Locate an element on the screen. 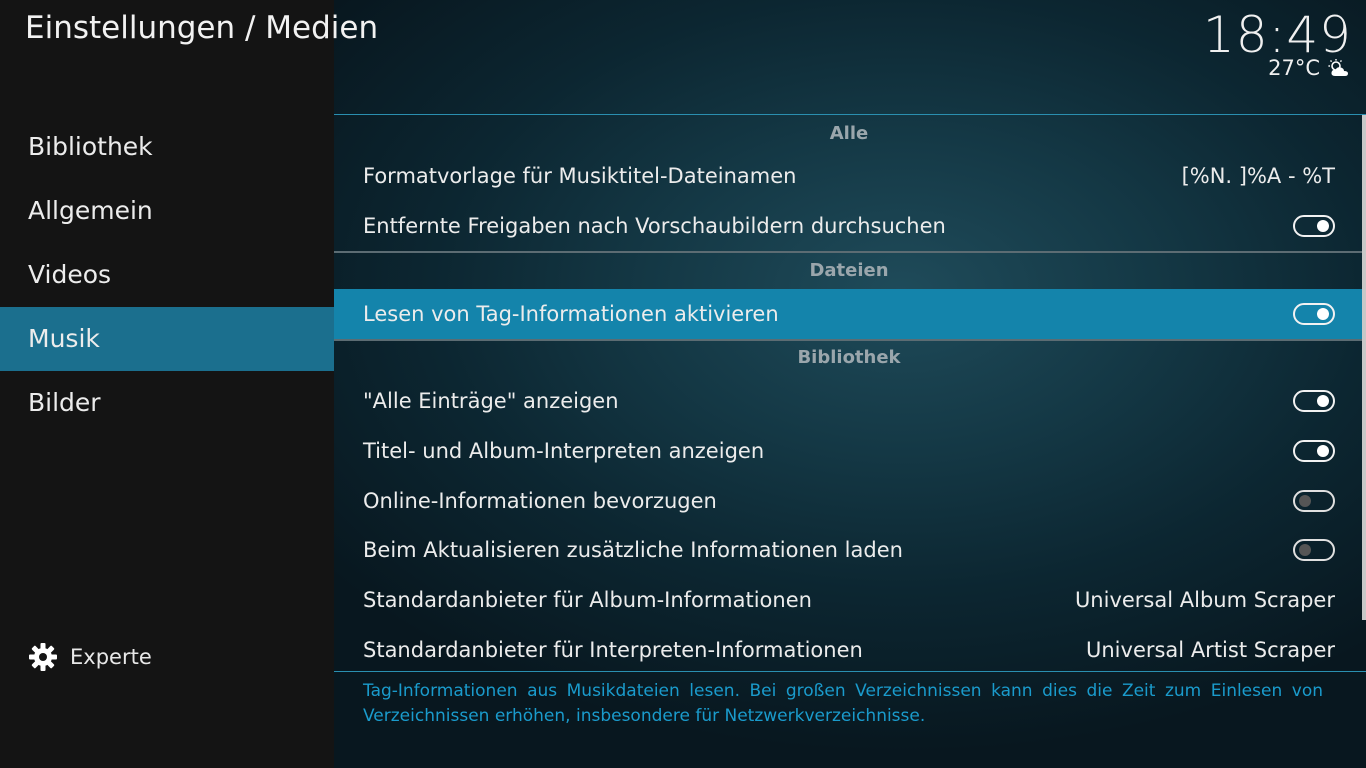  sidebar-item-allgemein: Allgemein is located at coordinates (167, 211).